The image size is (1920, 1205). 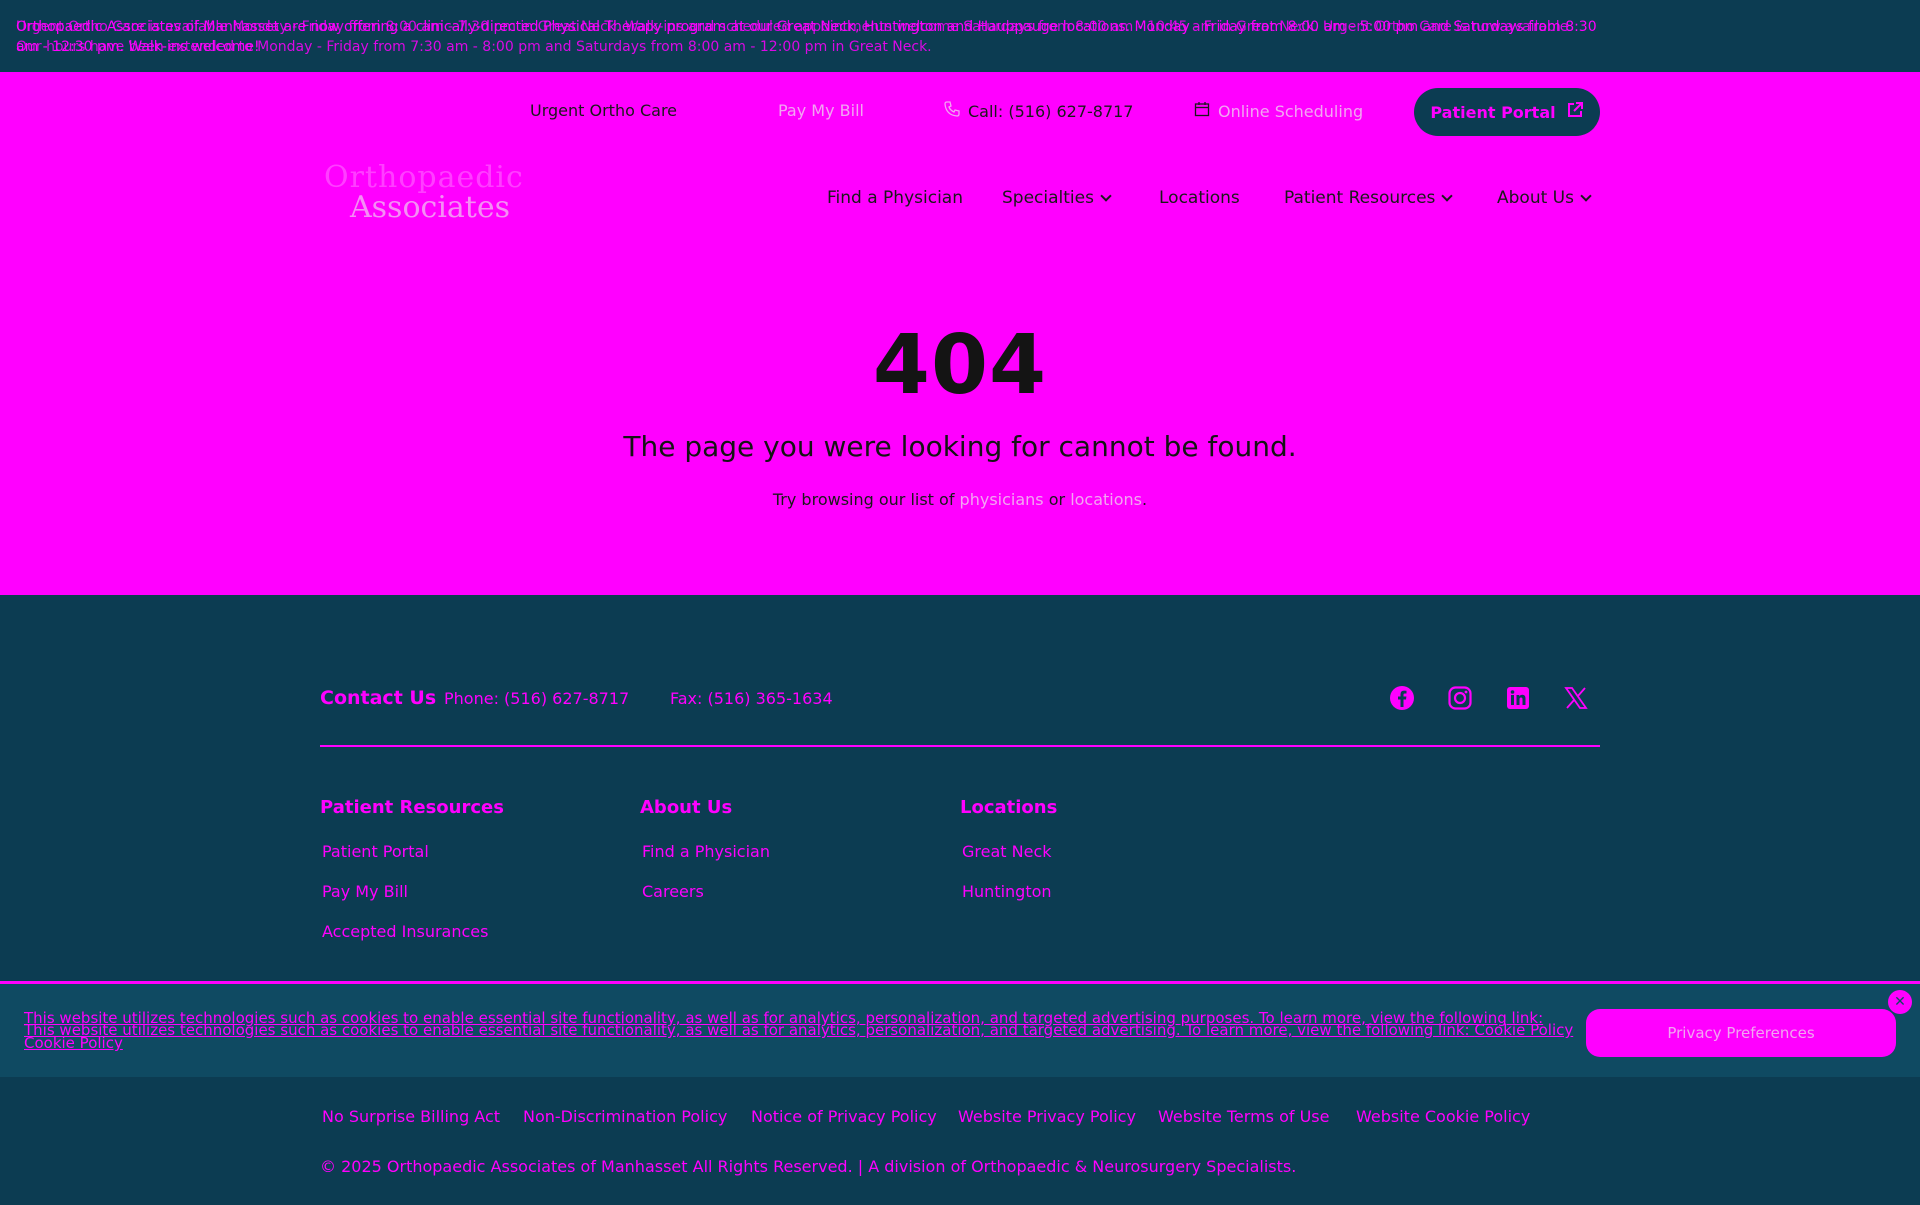 I want to click on legal-link-terms: Website Terms of Use, so click(x=1243, y=1116).